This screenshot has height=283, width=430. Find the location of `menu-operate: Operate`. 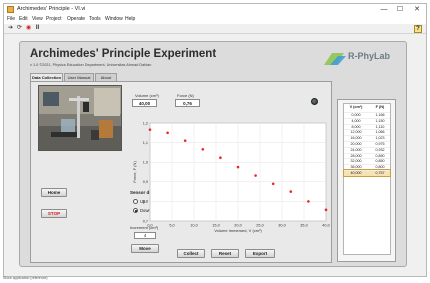

menu-operate: Operate is located at coordinates (76, 19).